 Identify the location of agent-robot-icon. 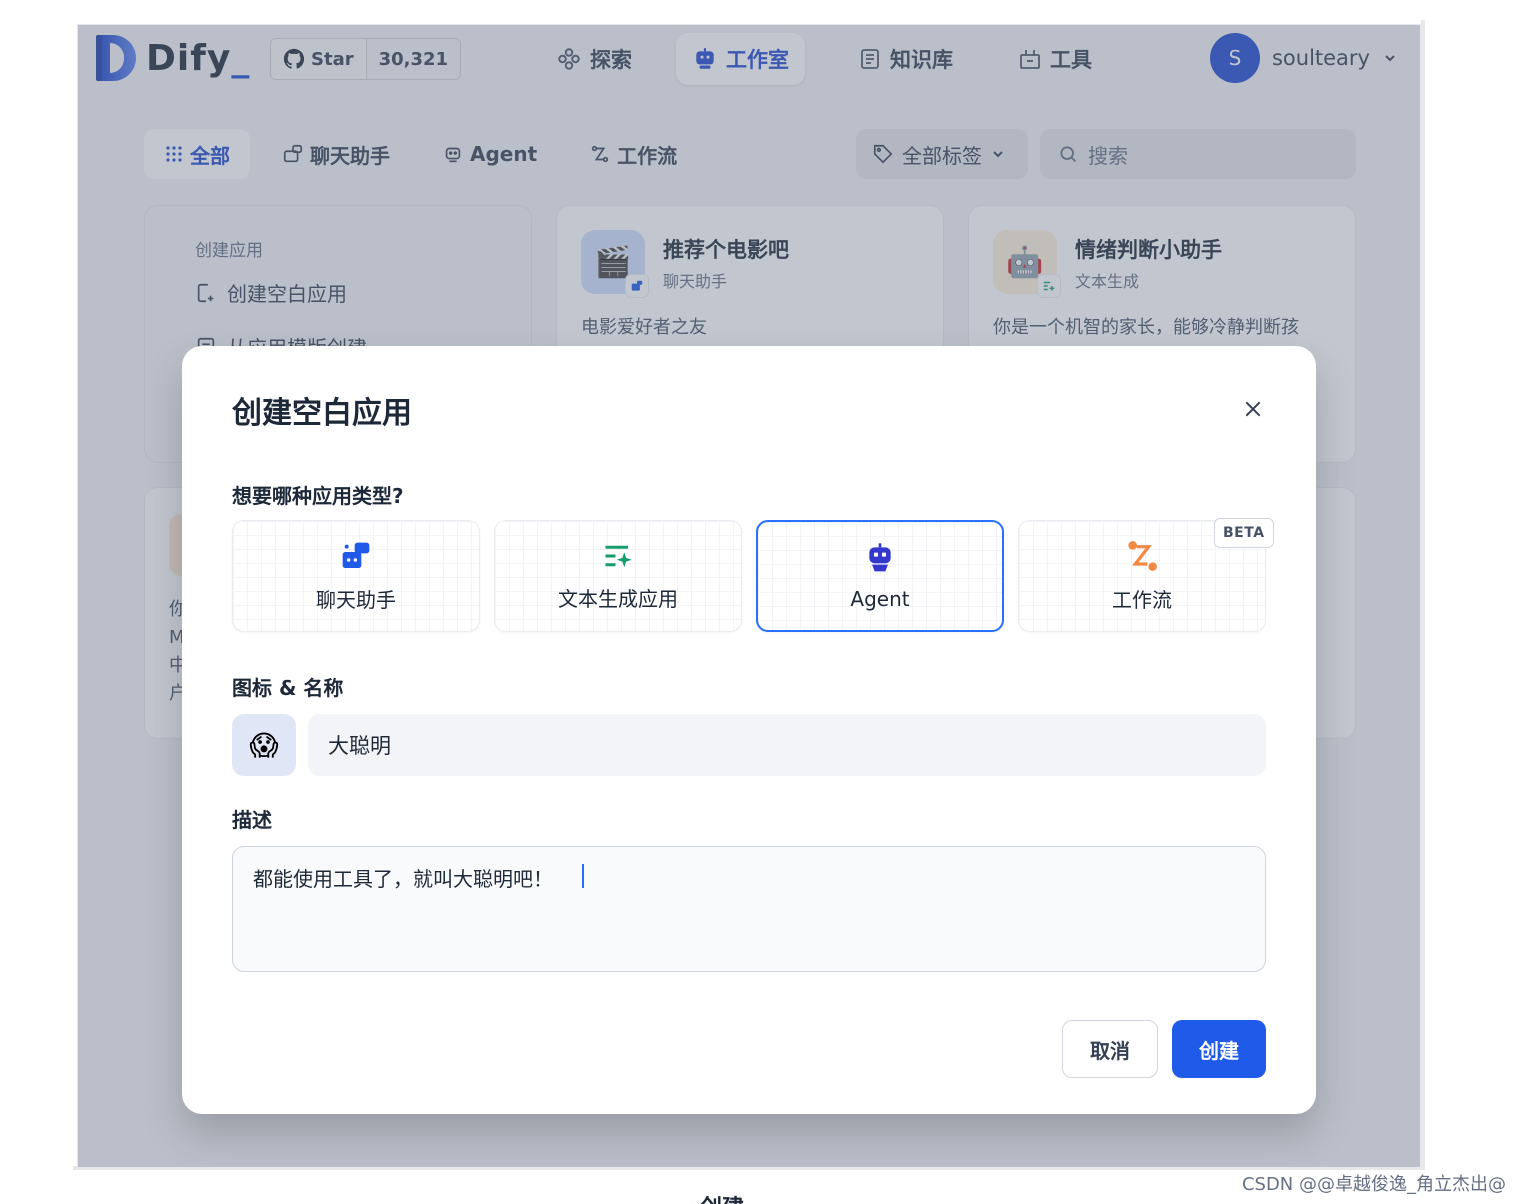
(880, 557).